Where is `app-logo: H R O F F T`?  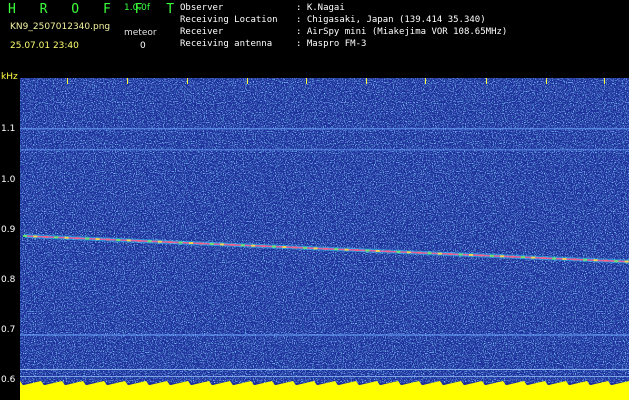
app-logo: H R O F F T is located at coordinates (95, 9).